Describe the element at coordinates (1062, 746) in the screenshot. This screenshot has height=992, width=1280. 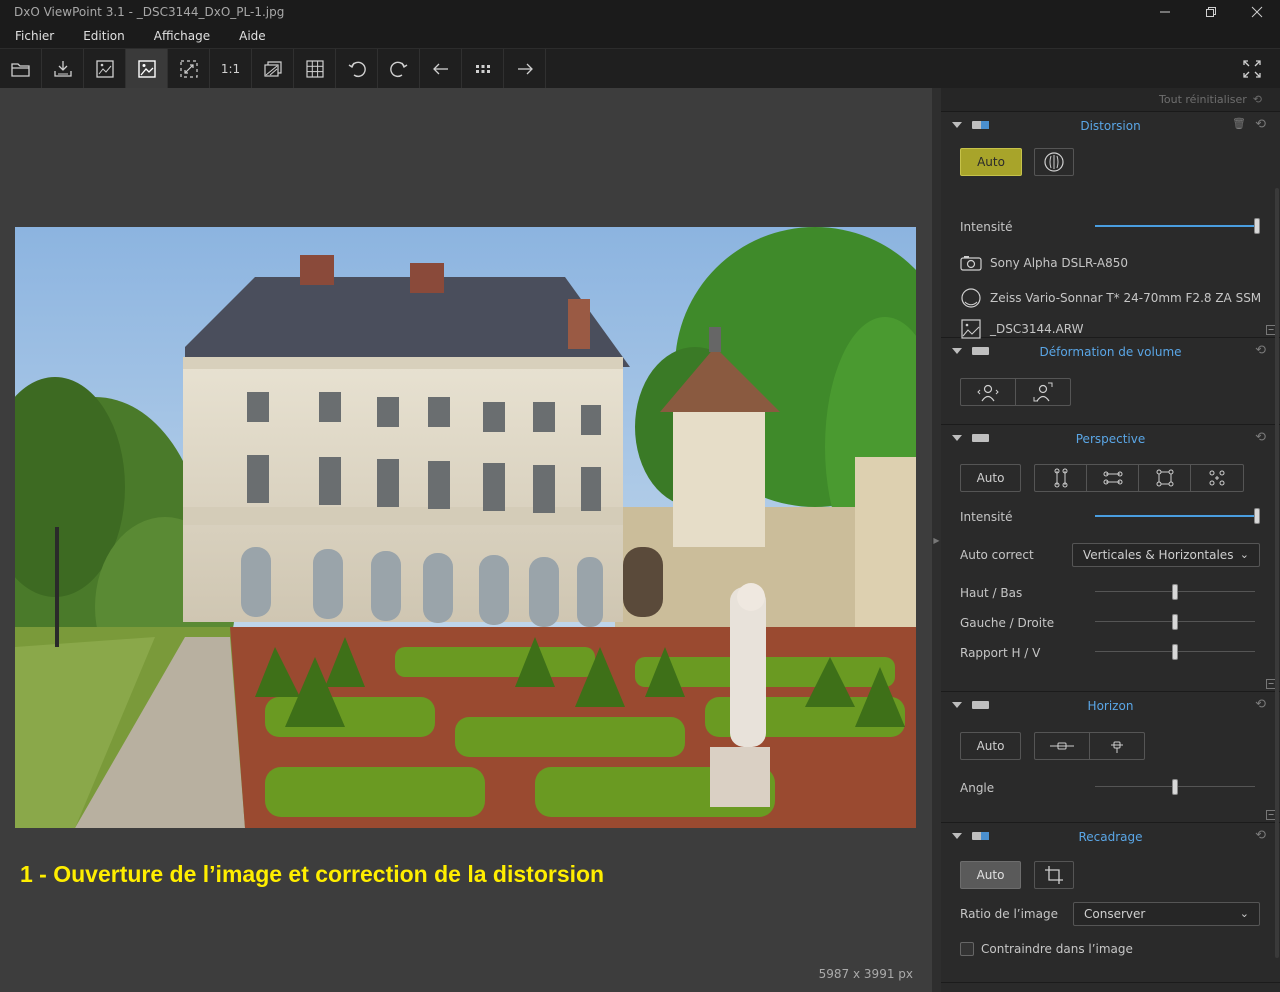
I see `horizon-level-button` at that location.